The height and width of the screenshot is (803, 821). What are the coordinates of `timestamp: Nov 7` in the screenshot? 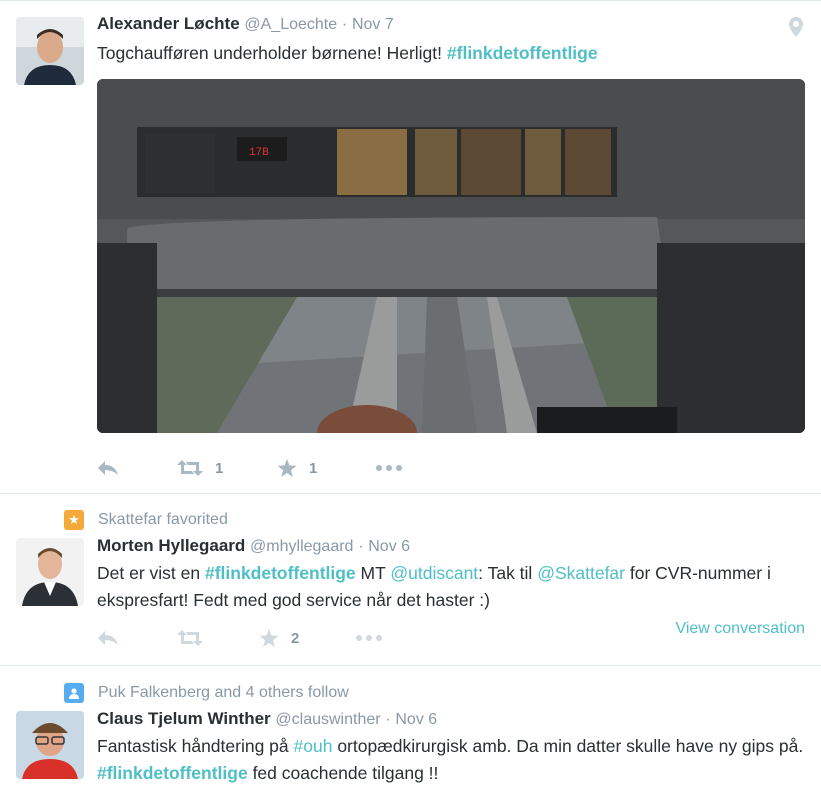 It's located at (373, 24).